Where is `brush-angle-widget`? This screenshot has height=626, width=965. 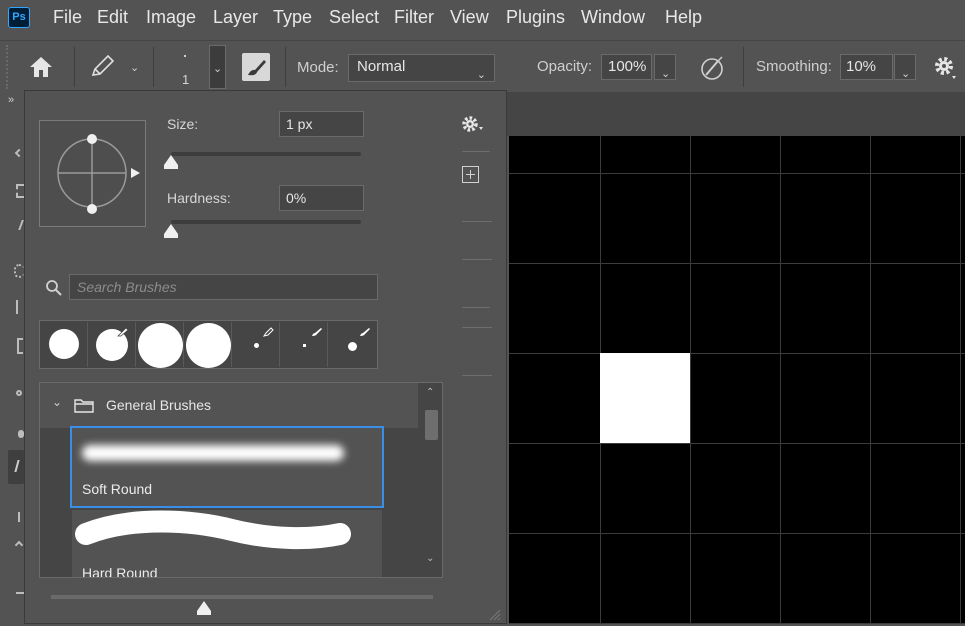
brush-angle-widget is located at coordinates (92, 173).